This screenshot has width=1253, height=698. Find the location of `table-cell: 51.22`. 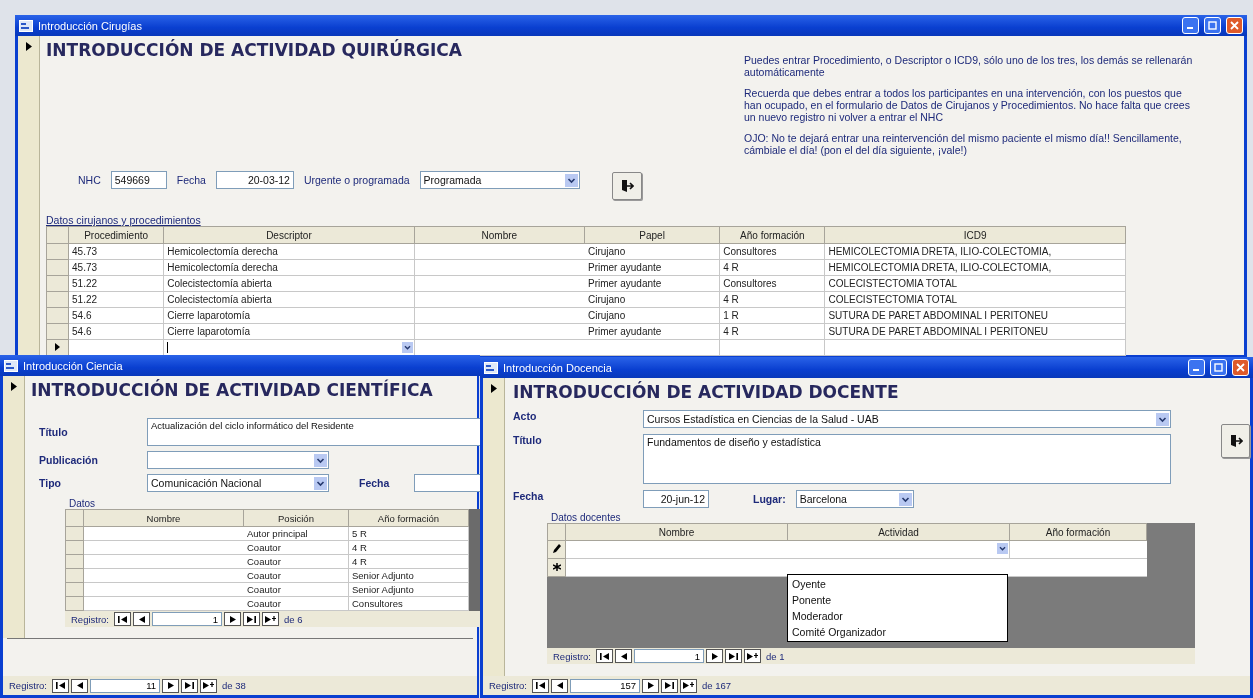

table-cell: 51.22 is located at coordinates (116, 283).